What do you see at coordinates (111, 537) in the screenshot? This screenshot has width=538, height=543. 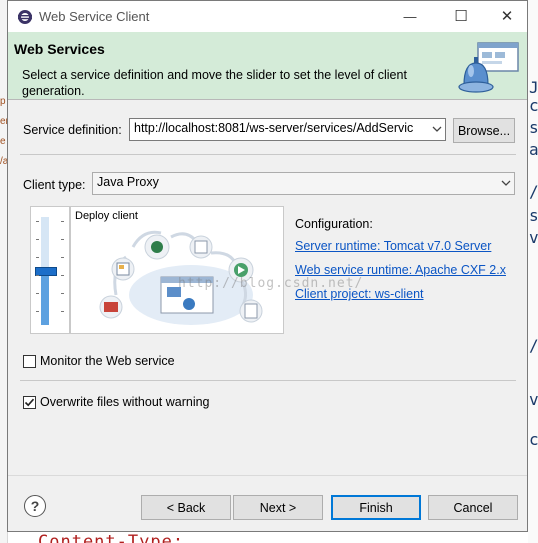 I see `background-code-text: Content-Type:` at bounding box center [111, 537].